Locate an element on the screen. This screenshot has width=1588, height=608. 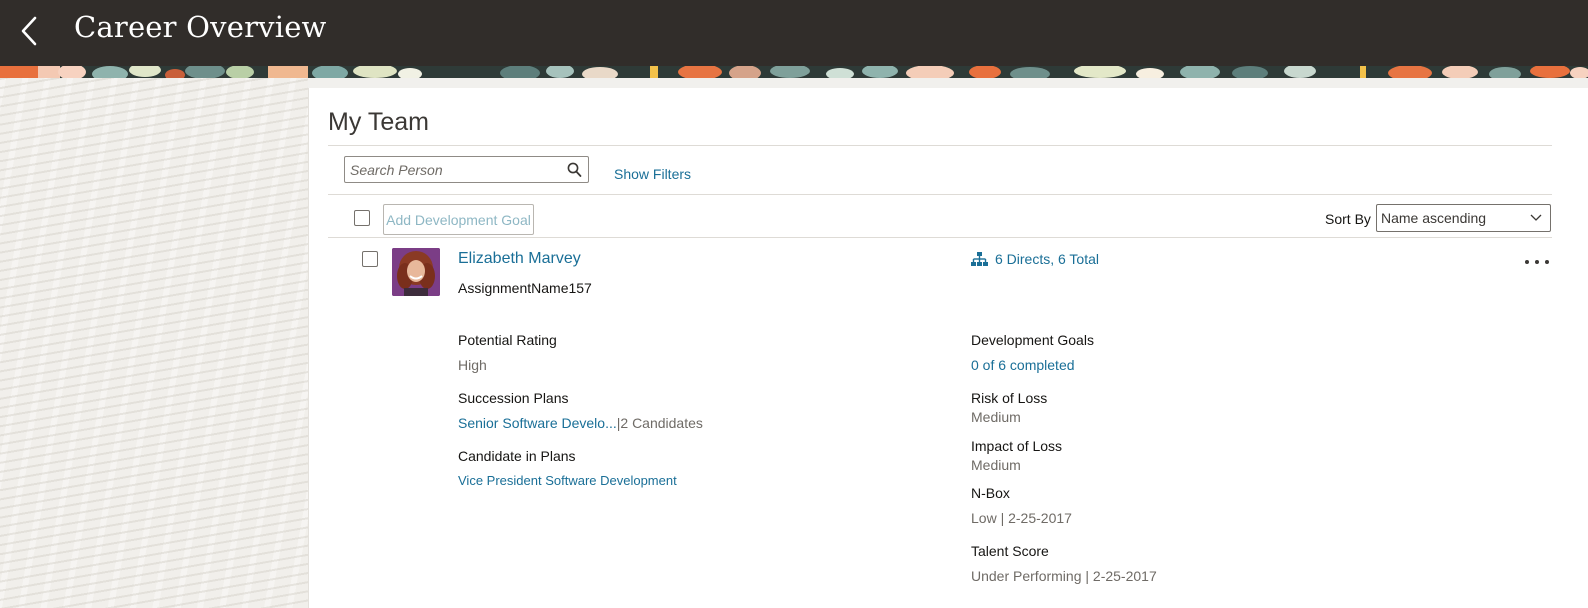
sort-selected-value: Name ascending is located at coordinates (1434, 218).